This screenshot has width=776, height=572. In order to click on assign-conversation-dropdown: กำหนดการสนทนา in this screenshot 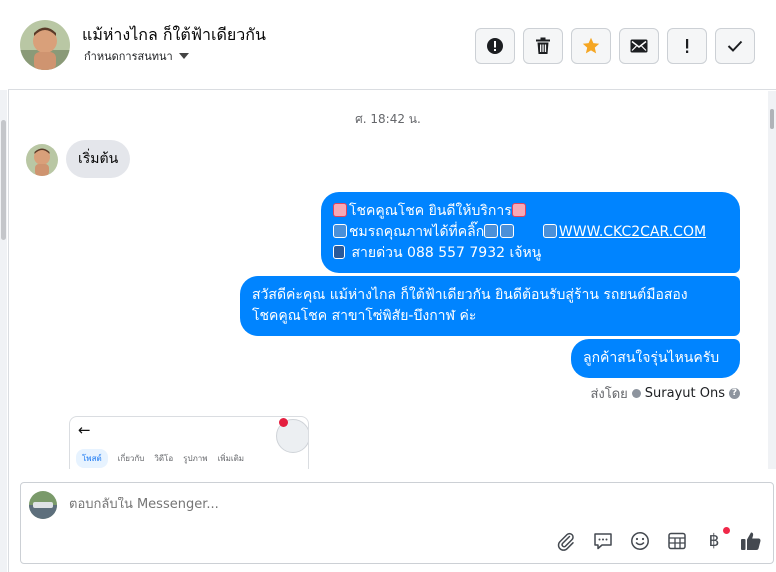, I will do `click(136, 56)`.